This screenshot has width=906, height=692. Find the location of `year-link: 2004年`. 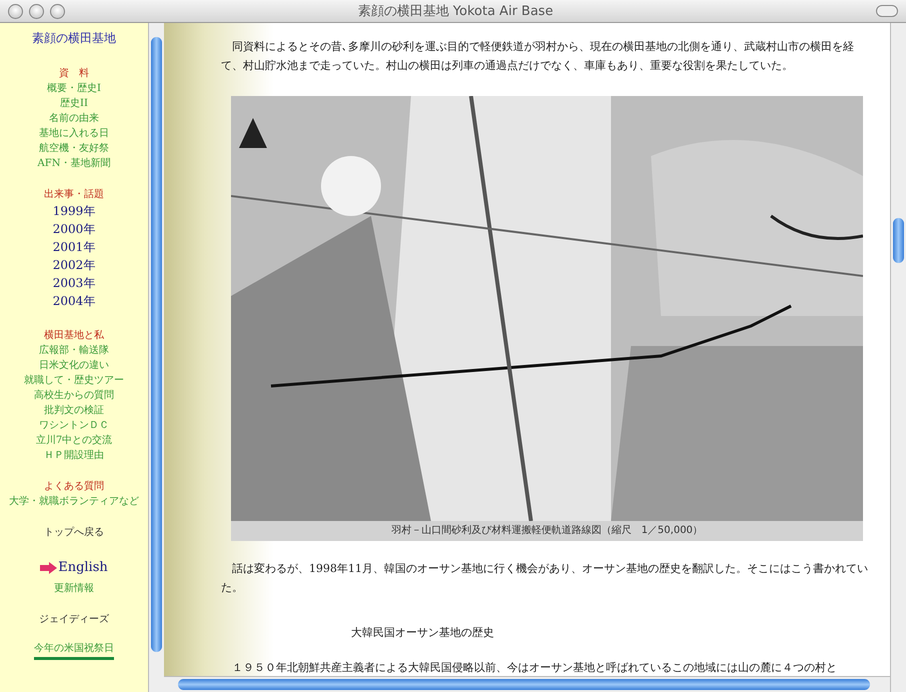

year-link: 2004年 is located at coordinates (74, 301).